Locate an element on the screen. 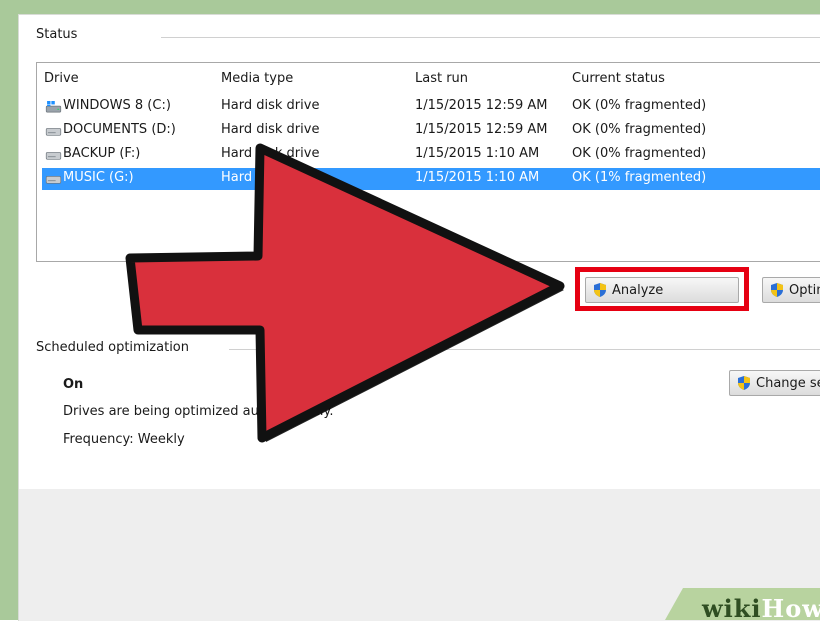 Image resolution: width=820 pixels, height=623 pixels. status-section-label: Status is located at coordinates (60, 34).